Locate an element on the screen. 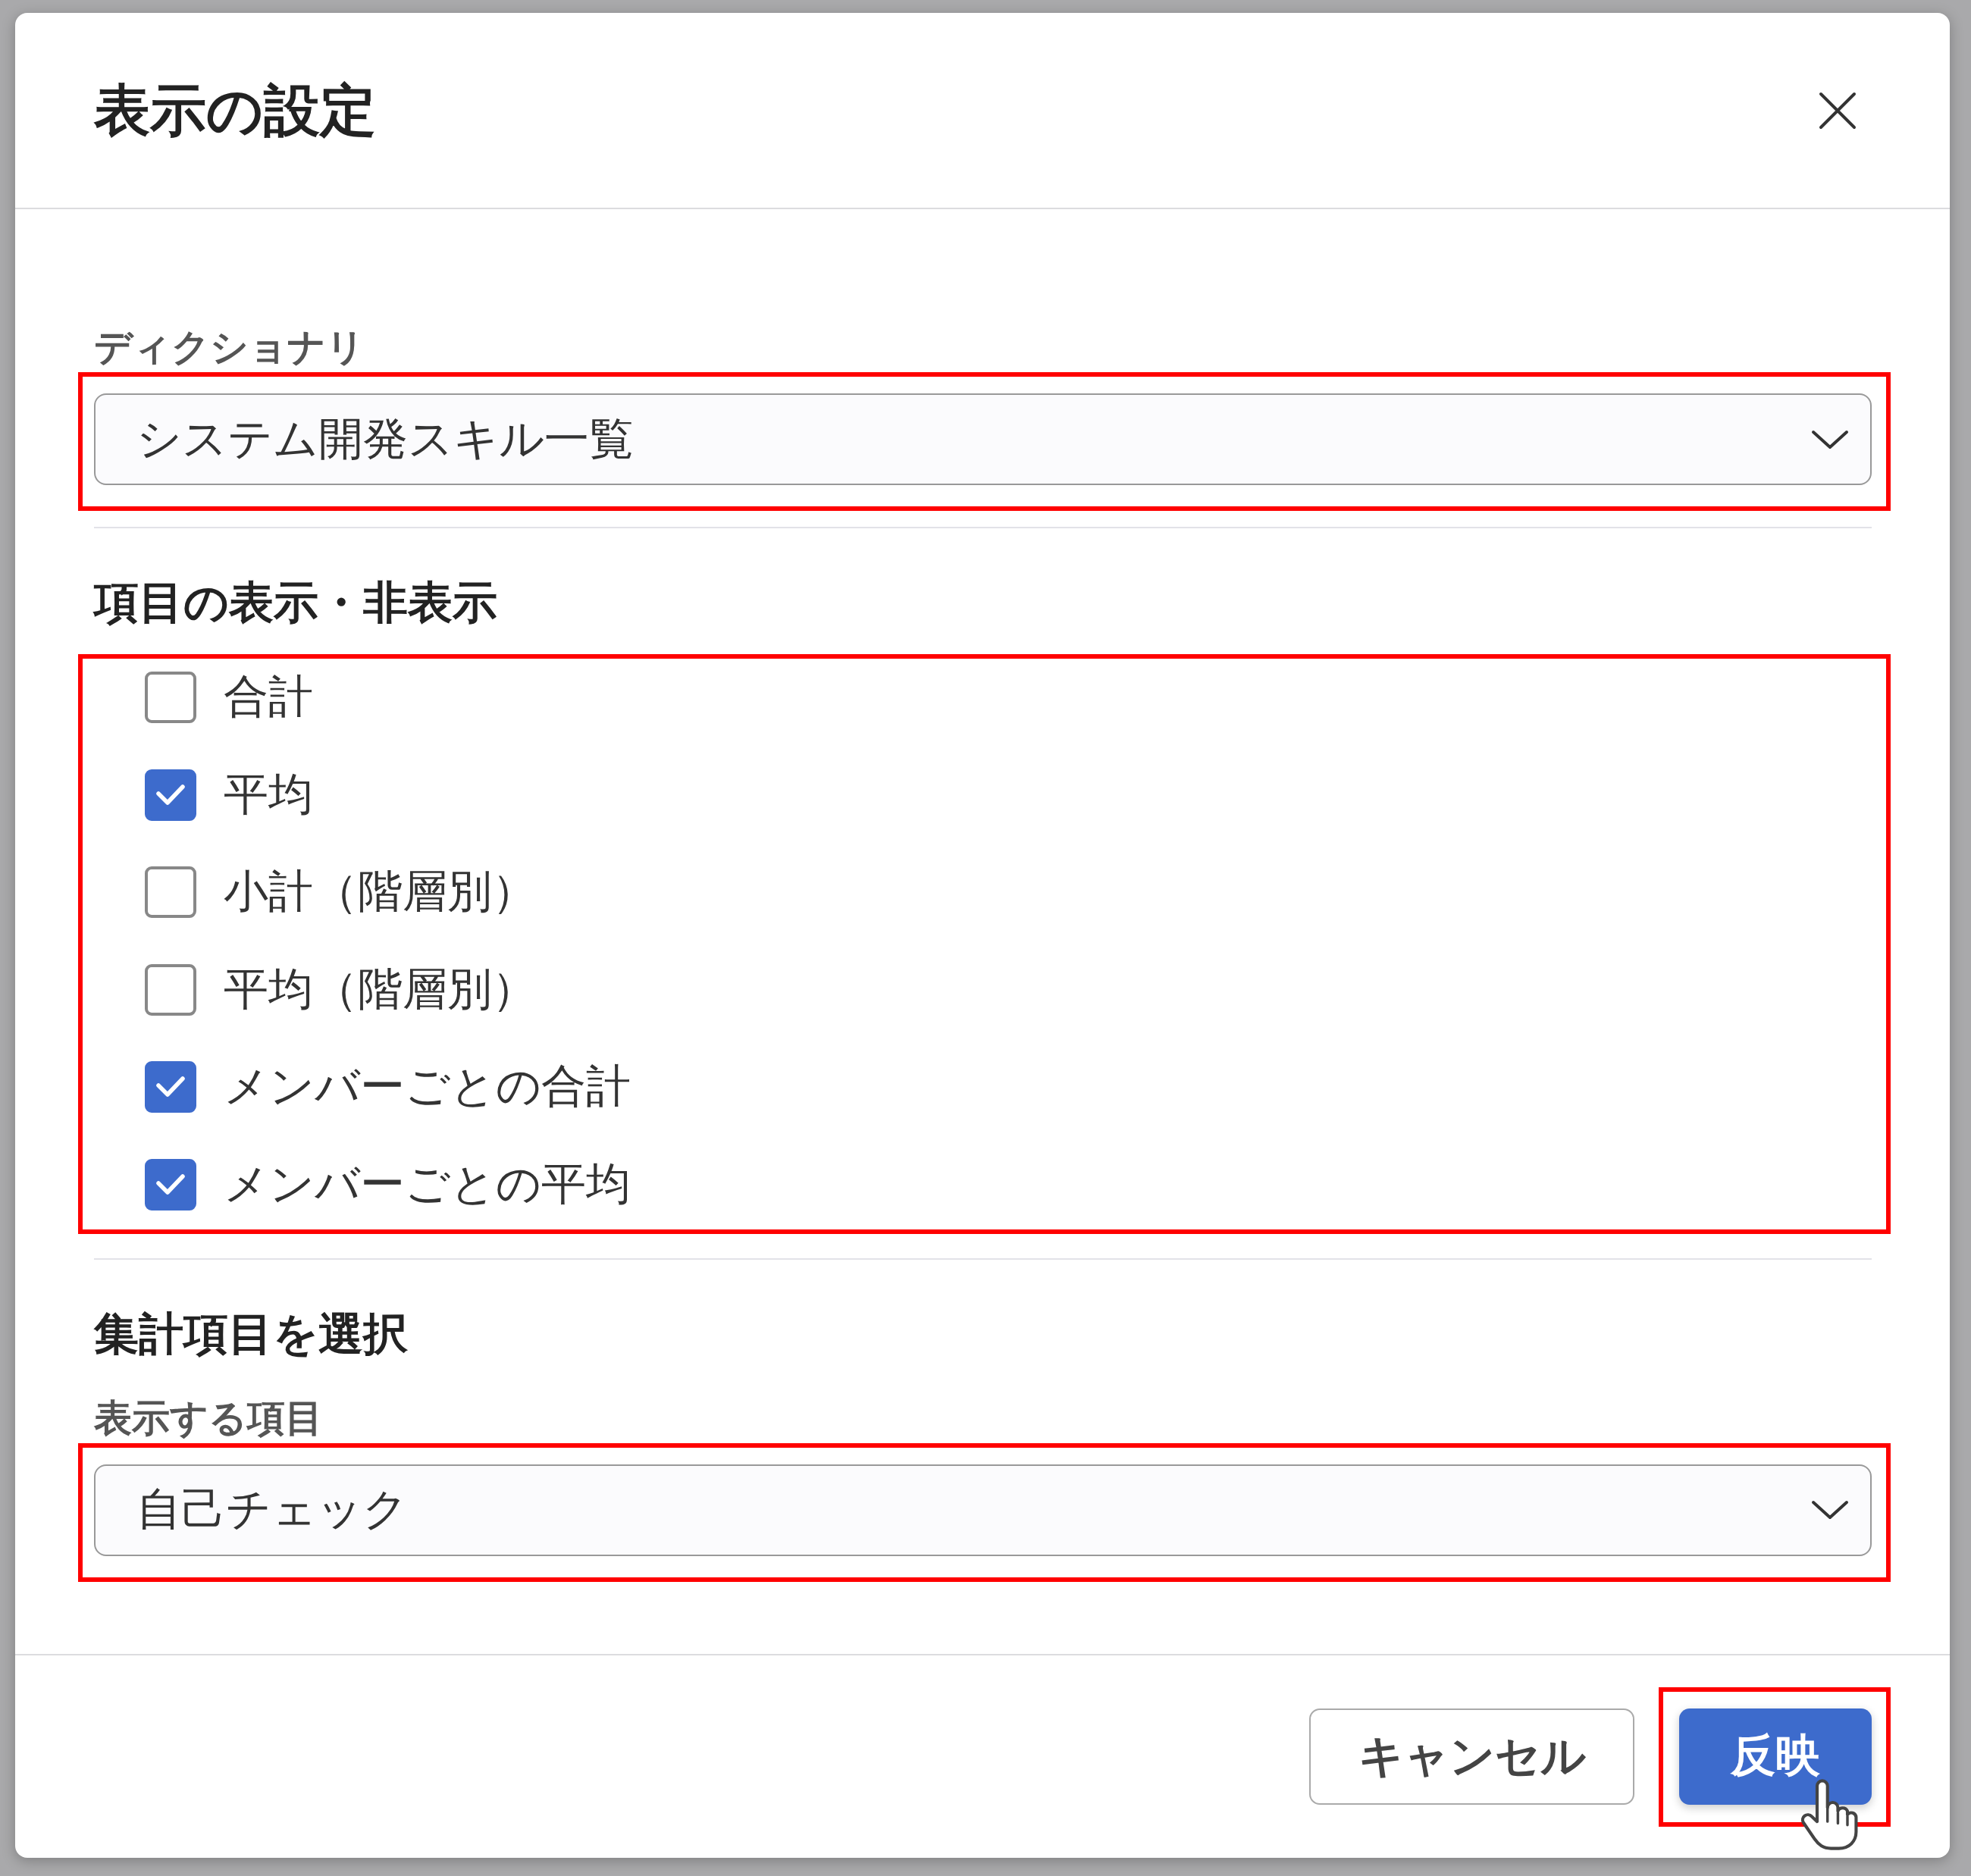 Image resolution: width=1971 pixels, height=1876 pixels. checkbox-label: 合計 is located at coordinates (268, 697).